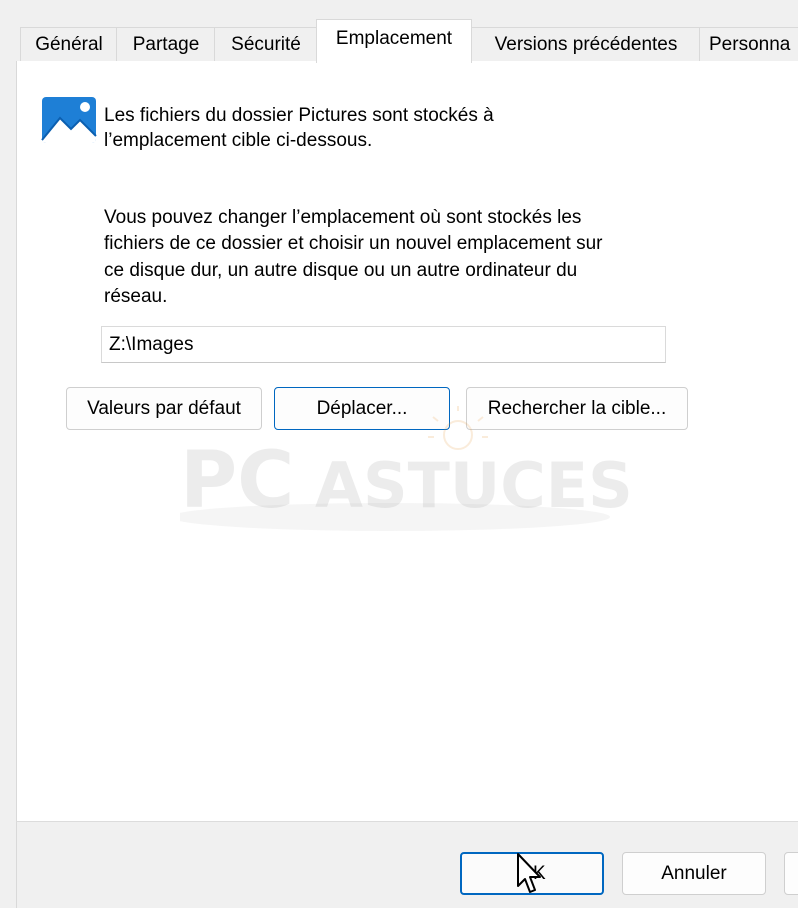  What do you see at coordinates (266, 44) in the screenshot?
I see `tab-security: Sécurité` at bounding box center [266, 44].